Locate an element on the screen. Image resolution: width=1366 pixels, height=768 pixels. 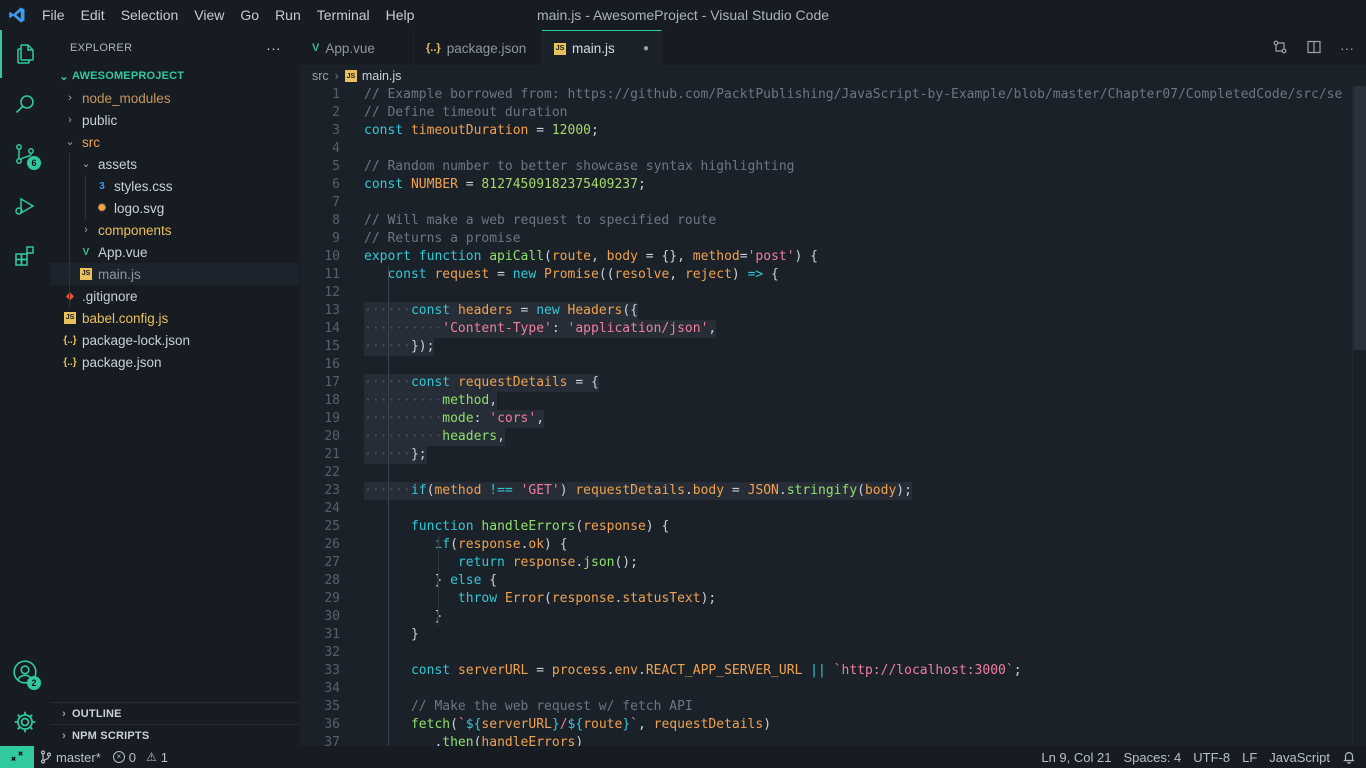
folder-item: ⌄ assets is located at coordinates (174, 164).